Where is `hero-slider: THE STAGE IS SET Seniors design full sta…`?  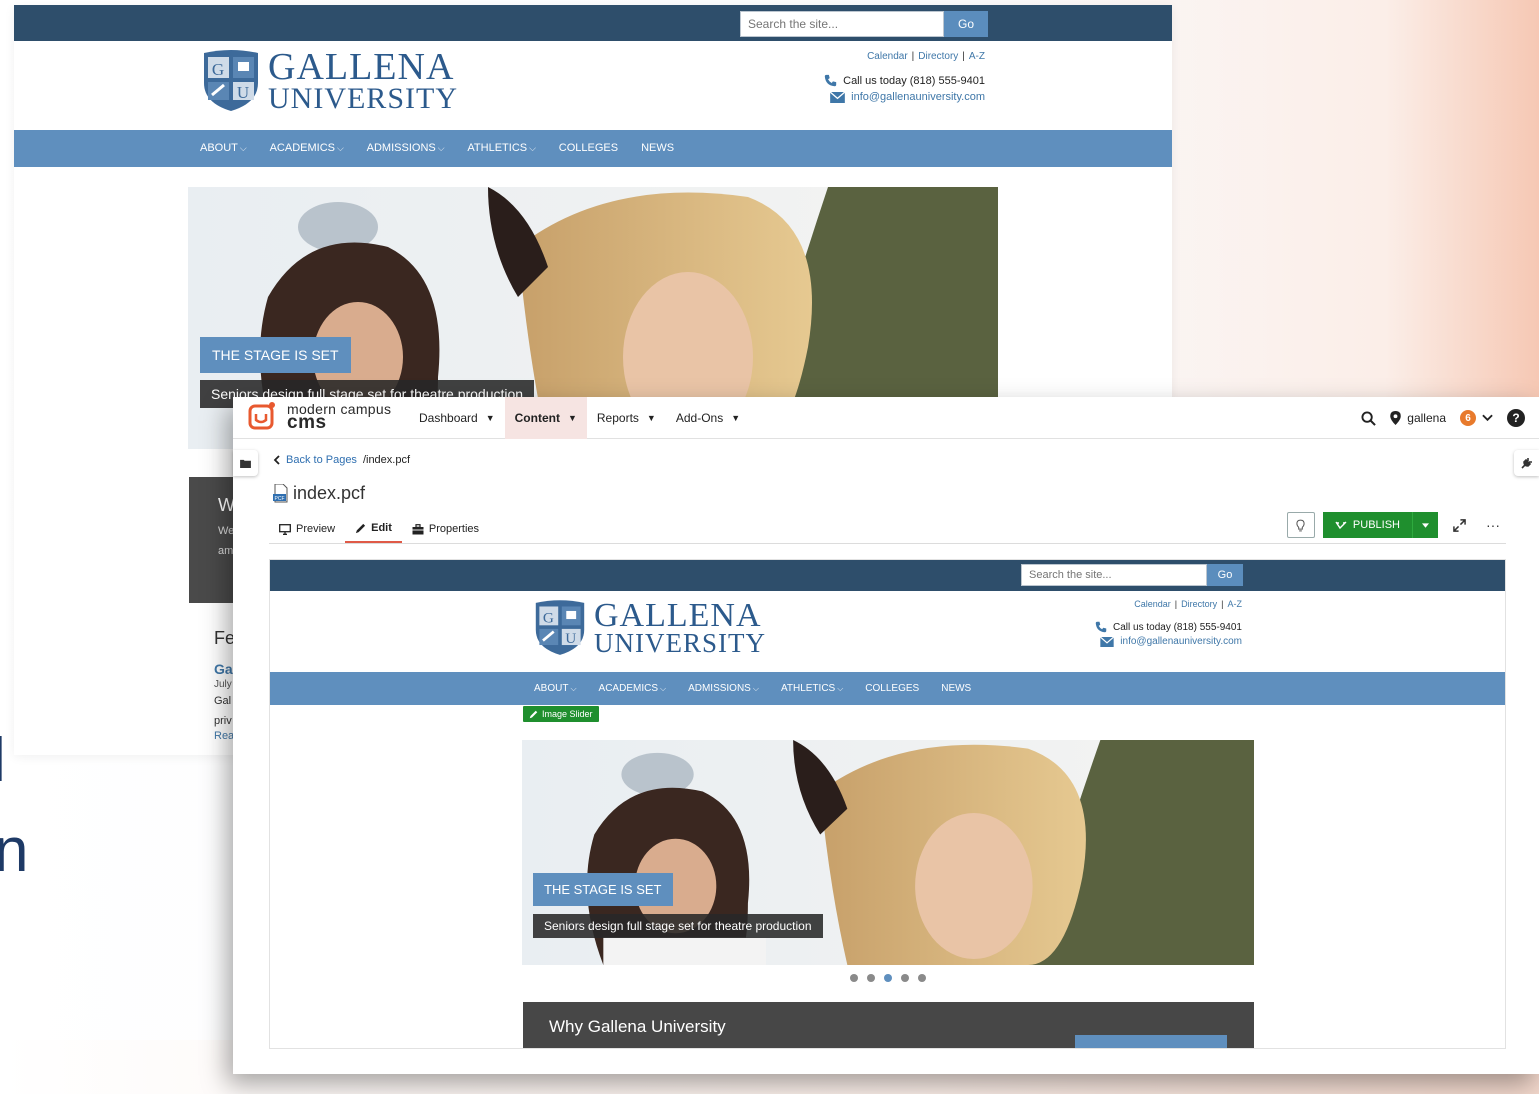 hero-slider: THE STAGE IS SET Seniors design full sta… is located at coordinates (888, 852).